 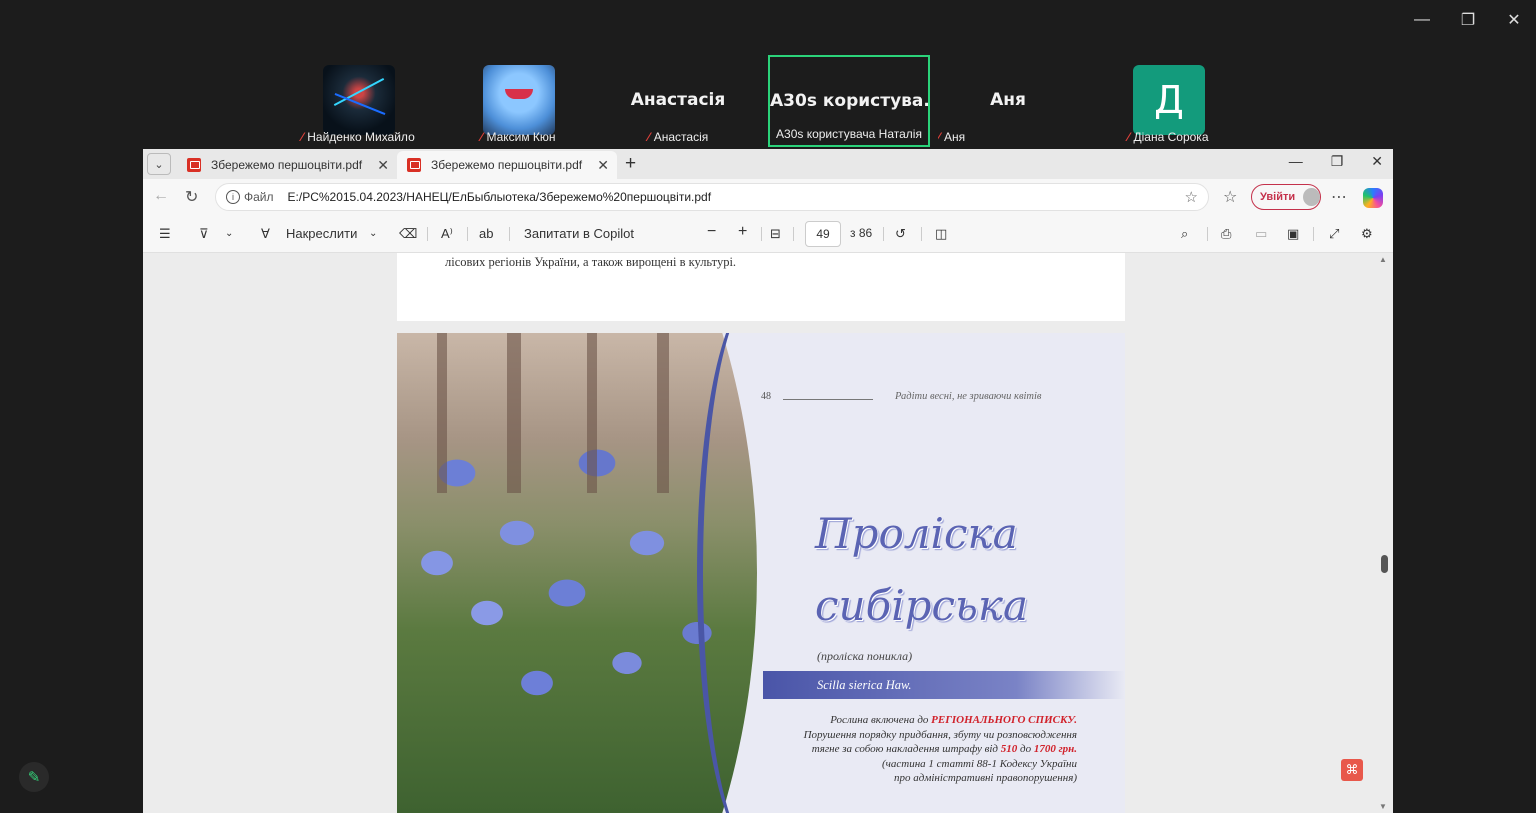 I want to click on save-as-icon: ▣, so click(x=1293, y=234).